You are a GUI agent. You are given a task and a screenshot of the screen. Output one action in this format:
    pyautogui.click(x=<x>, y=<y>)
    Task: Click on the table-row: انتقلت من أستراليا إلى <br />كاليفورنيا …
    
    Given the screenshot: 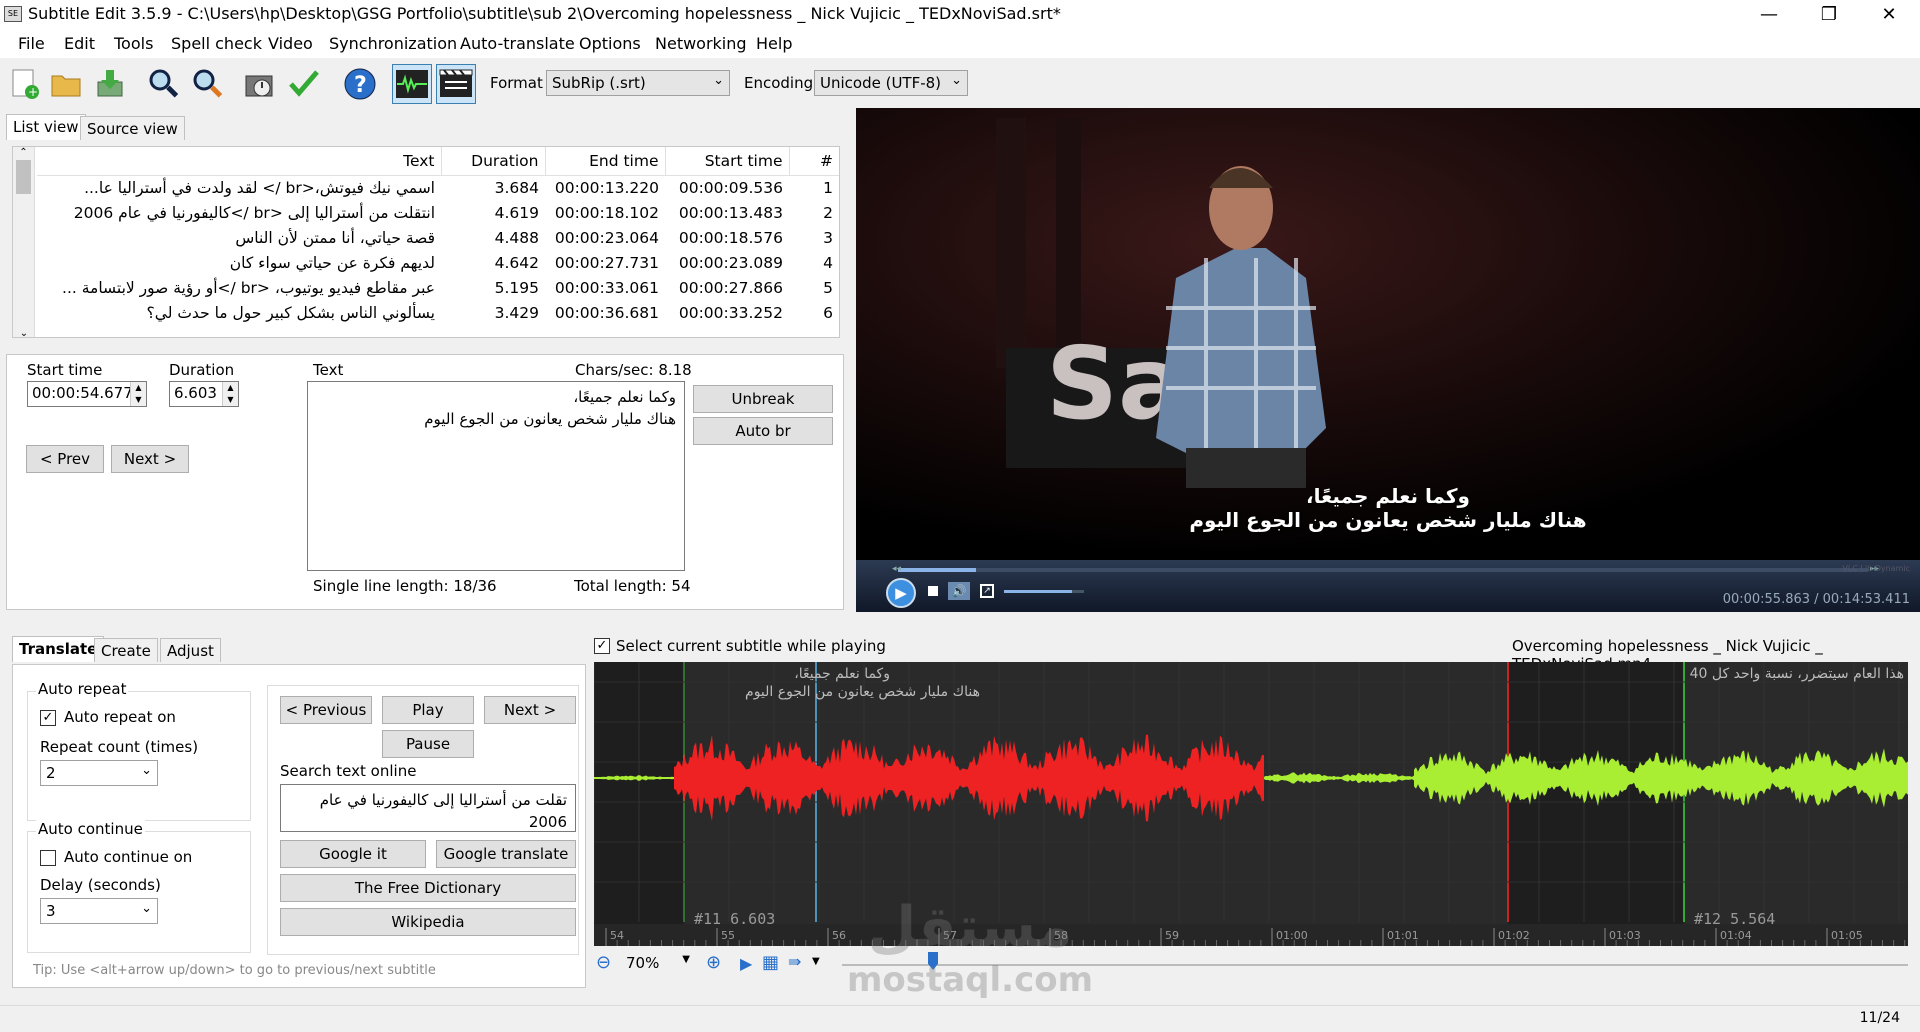 What is the action you would take?
    pyautogui.click(x=438, y=212)
    